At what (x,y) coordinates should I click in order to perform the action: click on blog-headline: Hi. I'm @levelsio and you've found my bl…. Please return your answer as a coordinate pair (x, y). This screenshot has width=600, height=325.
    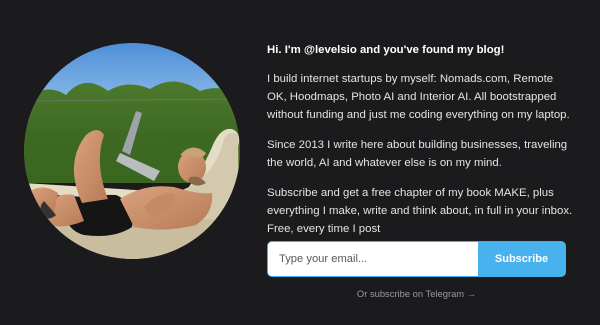
    Looking at the image, I should click on (386, 50).